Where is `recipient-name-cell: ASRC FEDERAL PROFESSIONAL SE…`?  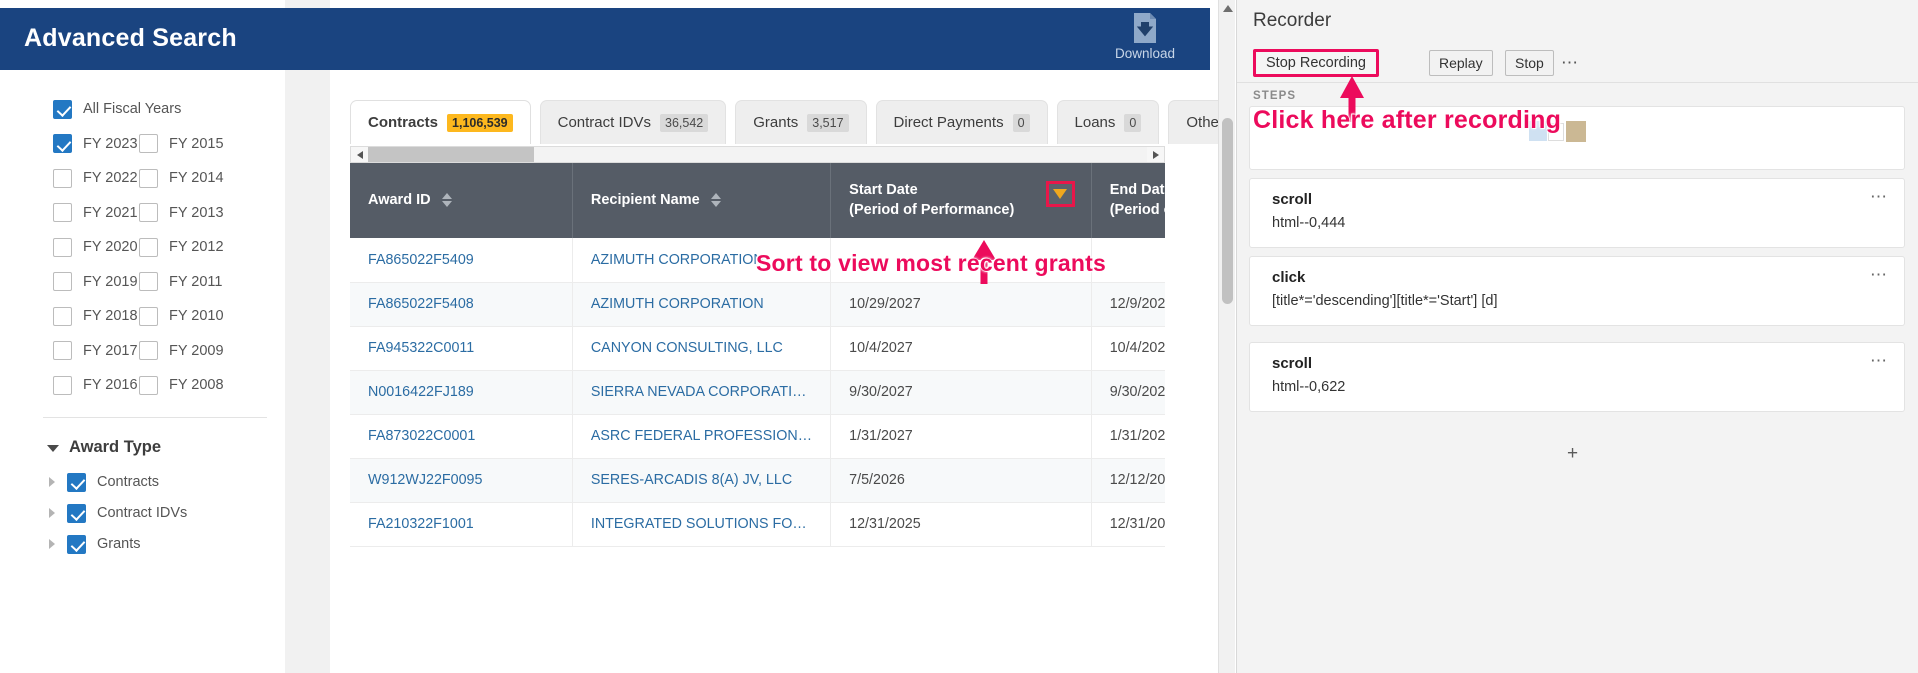 recipient-name-cell: ASRC FEDERAL PROFESSIONAL SE… is located at coordinates (702, 436).